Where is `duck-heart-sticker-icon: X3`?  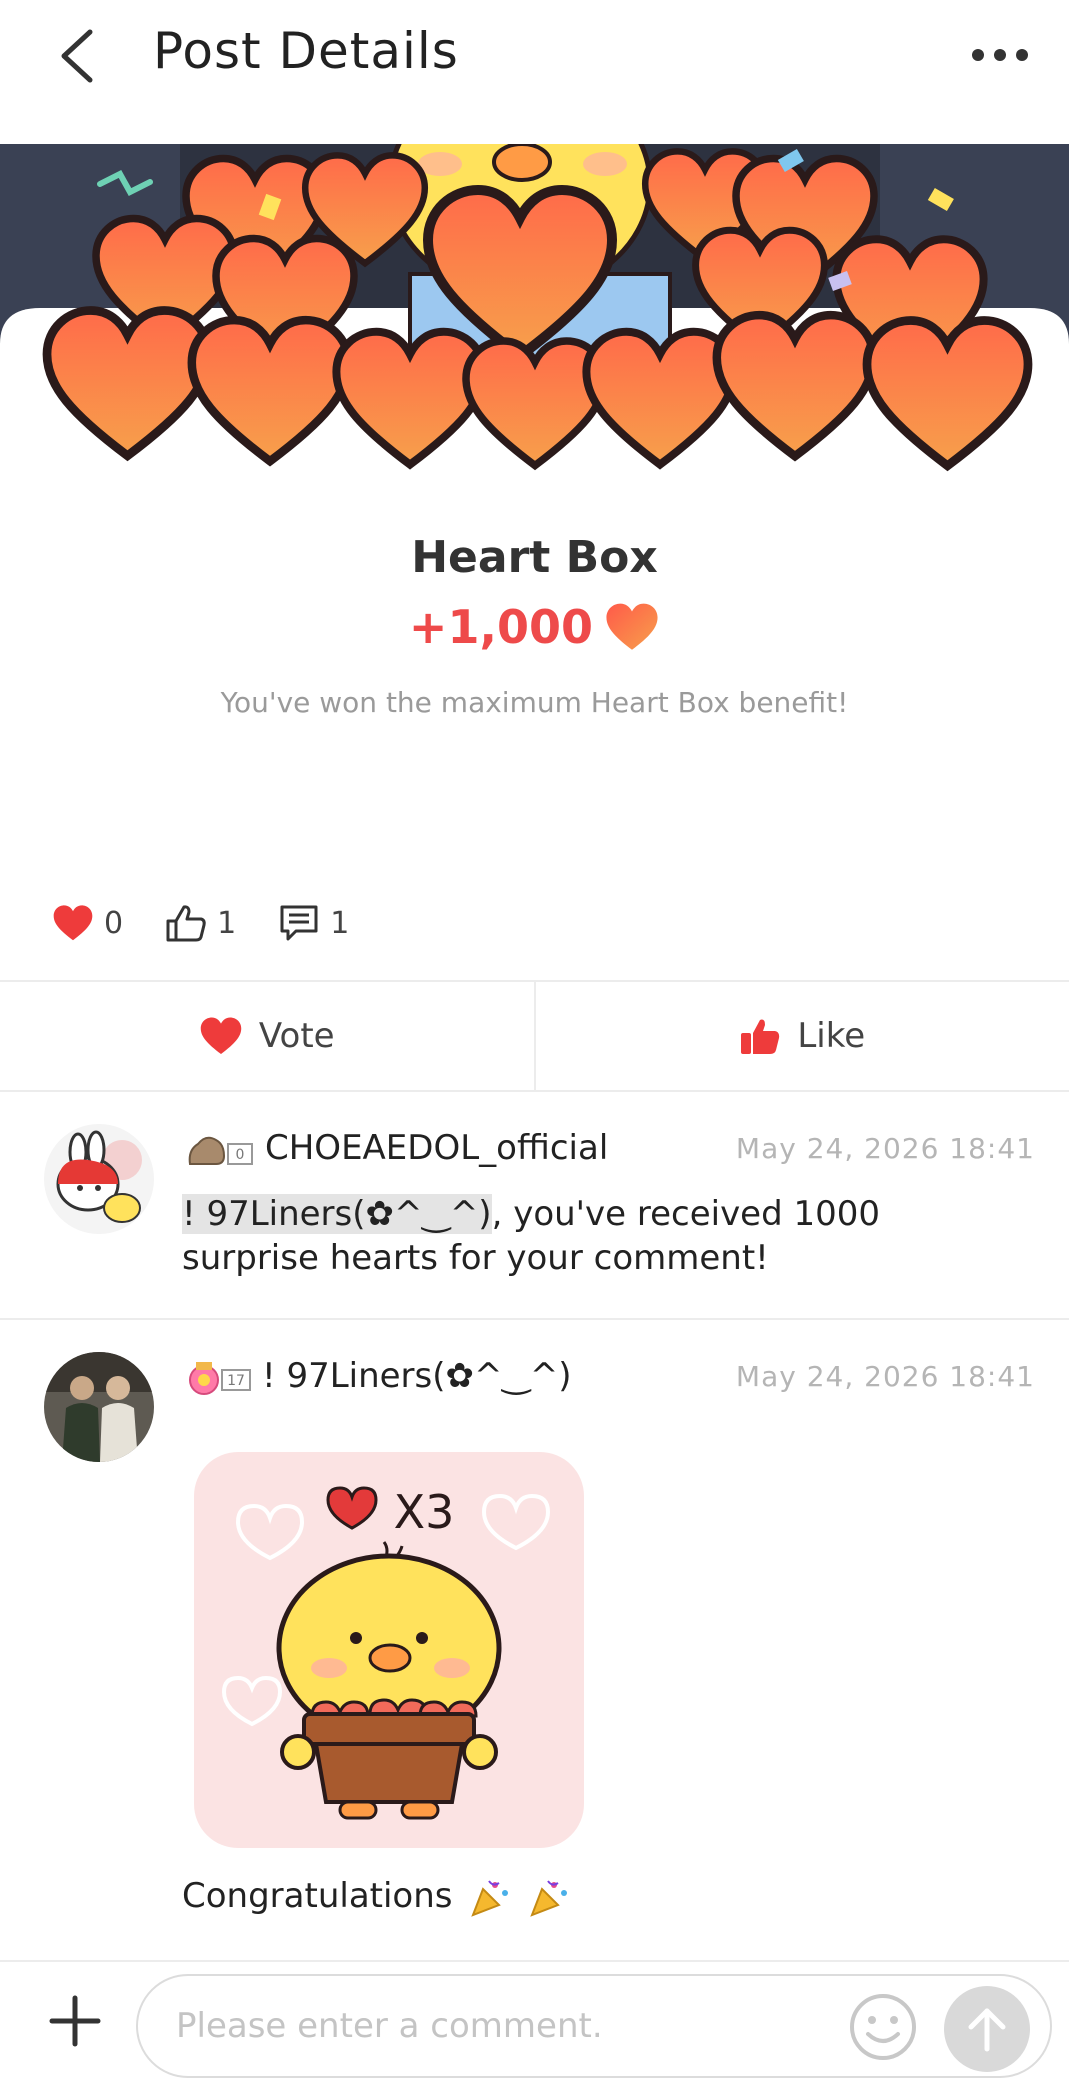 duck-heart-sticker-icon: X3 is located at coordinates (389, 1650).